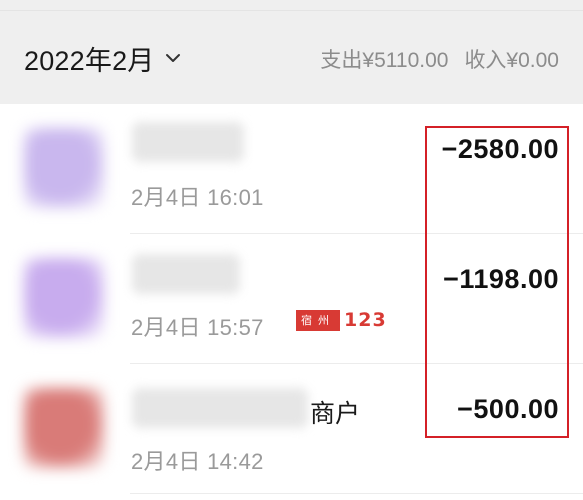 The image size is (583, 500). What do you see at coordinates (89, 60) in the screenshot?
I see `month-label: 2022年2月` at bounding box center [89, 60].